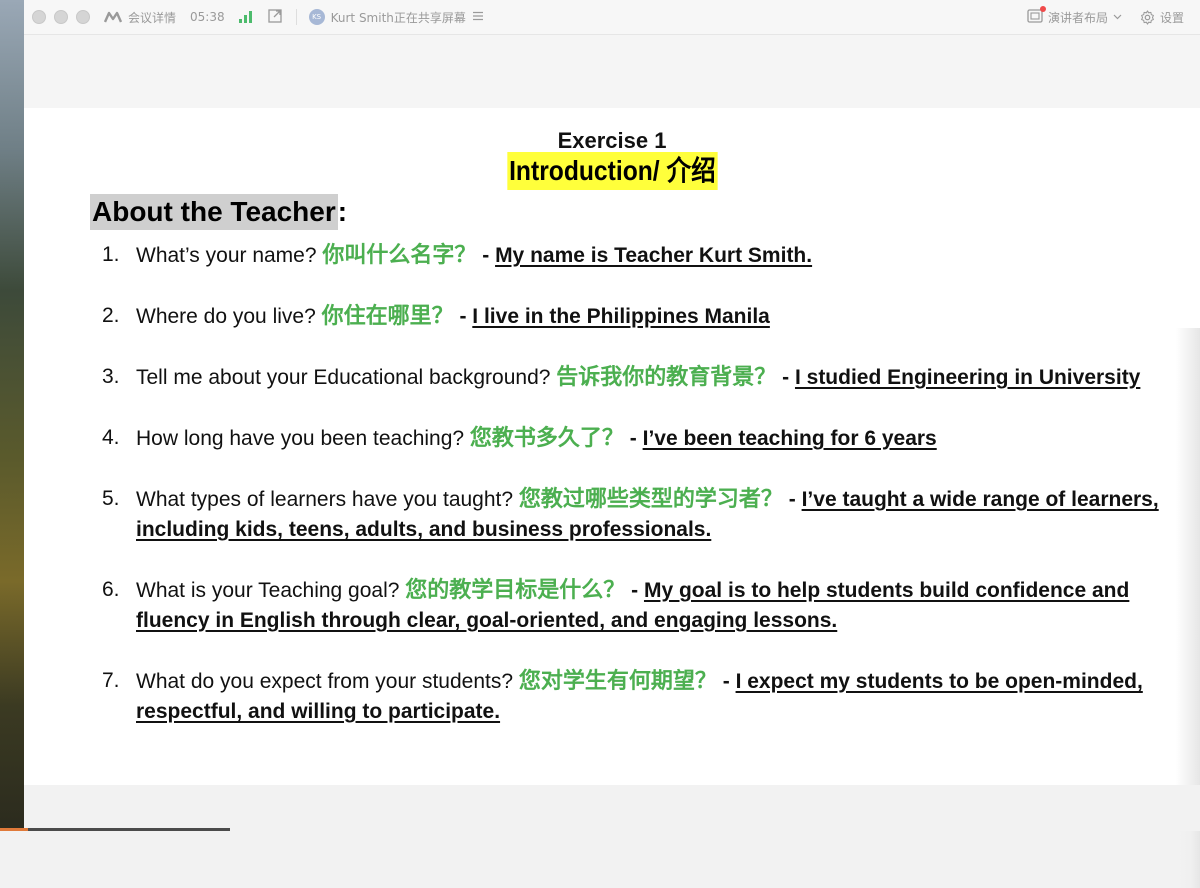 This screenshot has height=888, width=1200. I want to click on chevron-down-icon, so click(1117, 17).